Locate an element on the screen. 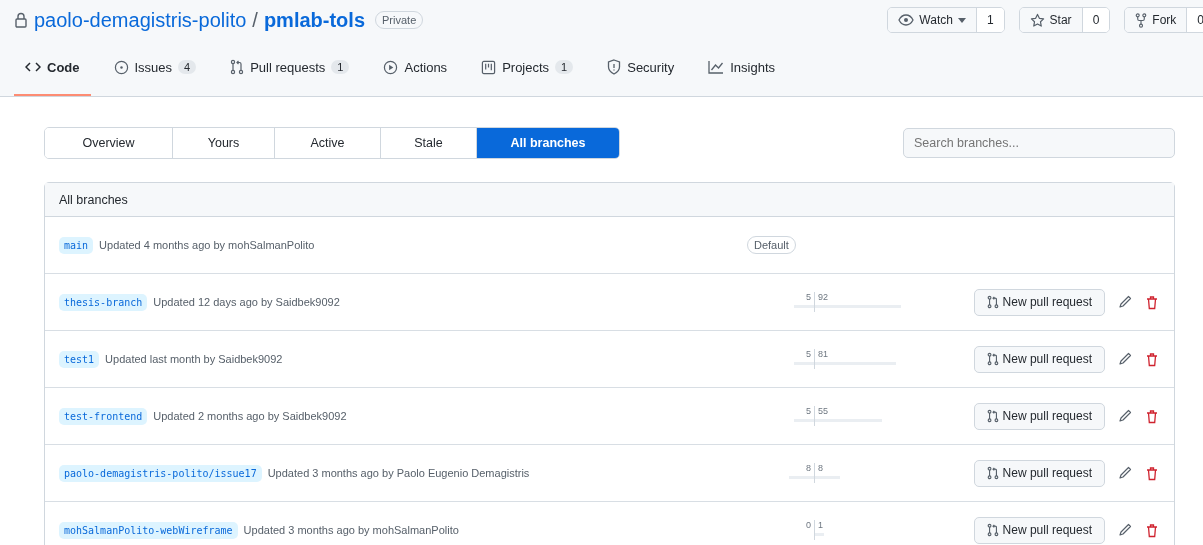  behind-count: 0 is located at coordinates (808, 525).